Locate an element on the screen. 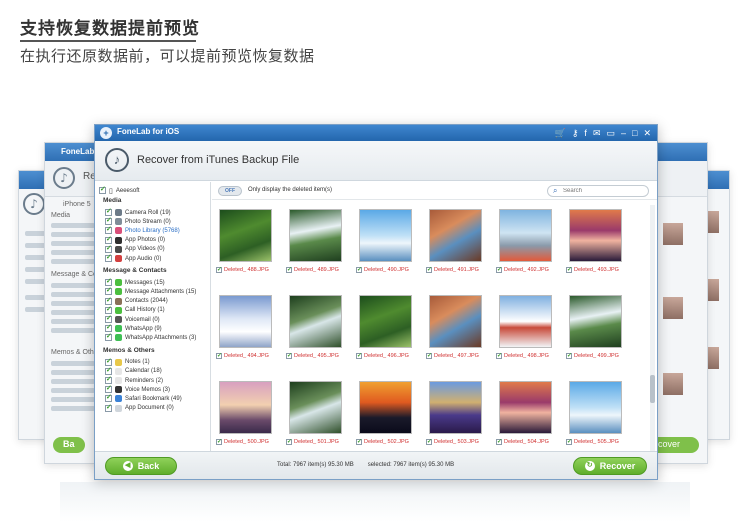 The width and height of the screenshot is (750, 527). chat-icon: ✉ is located at coordinates (597, 133).